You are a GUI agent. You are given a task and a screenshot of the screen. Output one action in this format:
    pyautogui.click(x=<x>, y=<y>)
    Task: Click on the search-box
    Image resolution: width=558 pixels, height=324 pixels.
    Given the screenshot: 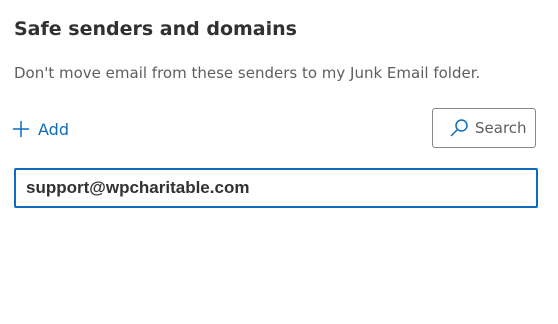 What is the action you would take?
    pyautogui.click(x=484, y=128)
    